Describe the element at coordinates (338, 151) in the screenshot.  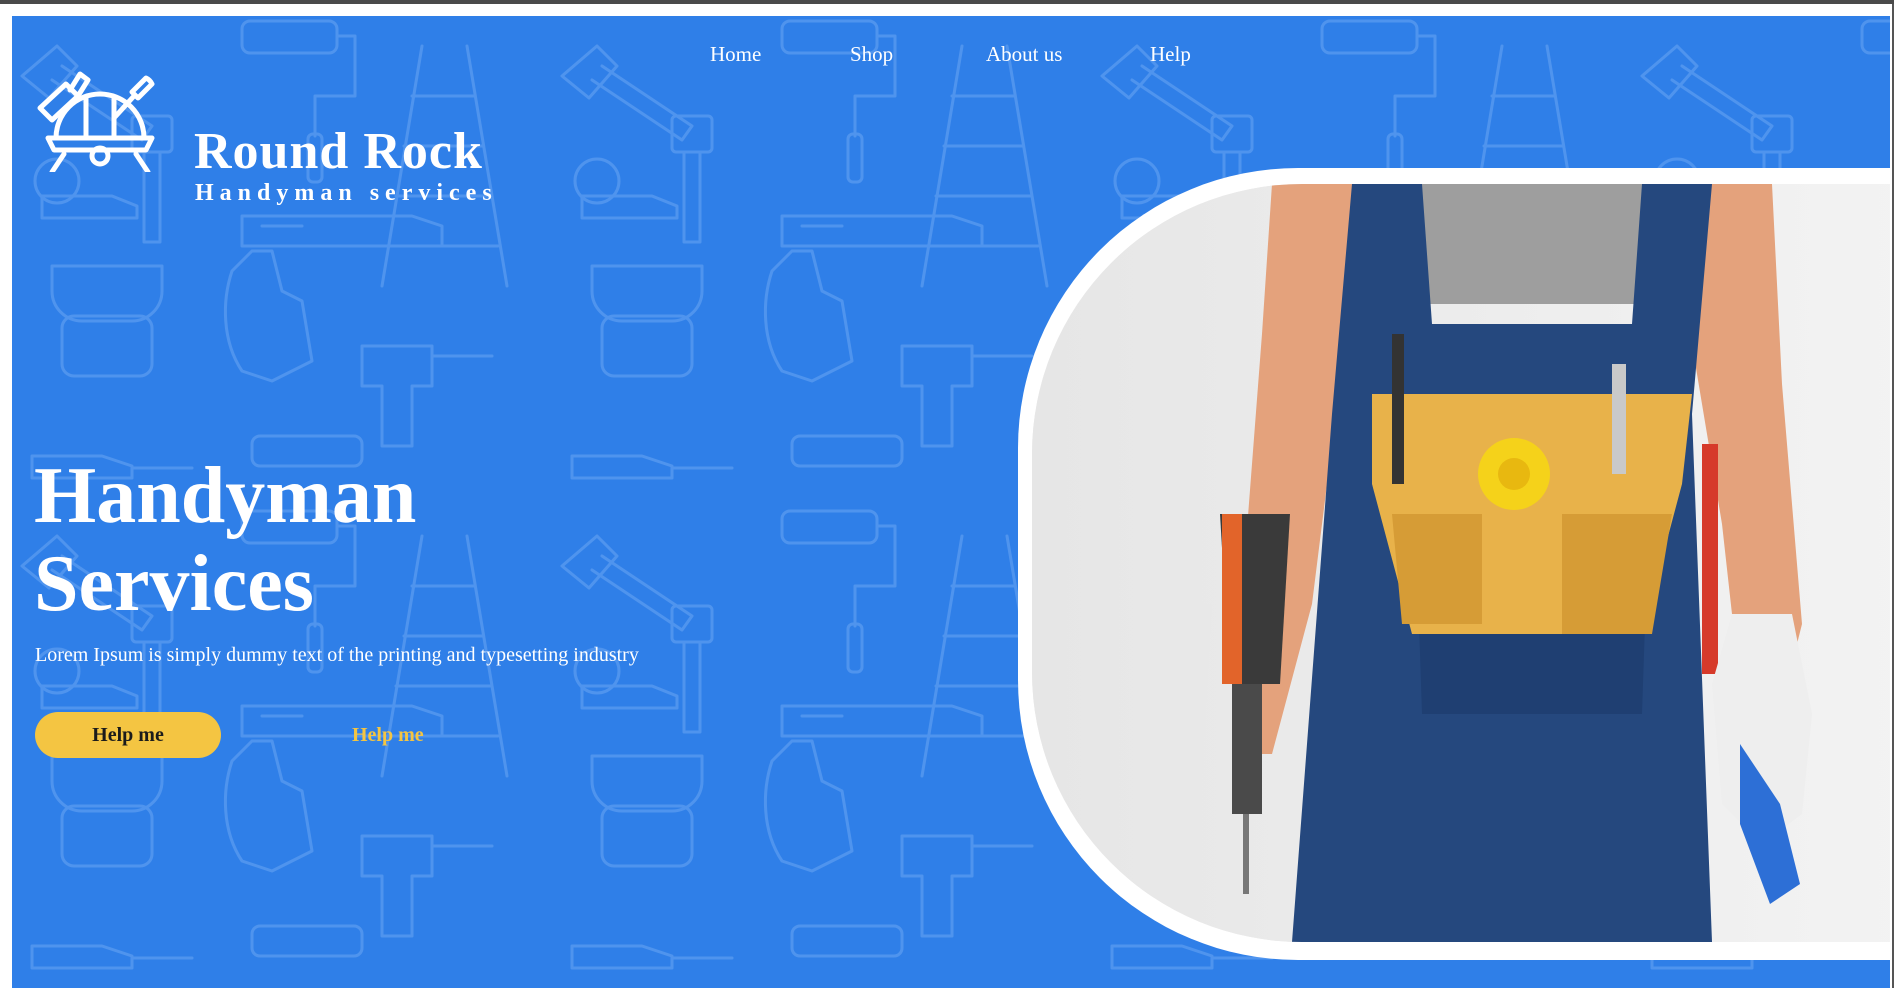
I see `brand-name: Round Rock` at that location.